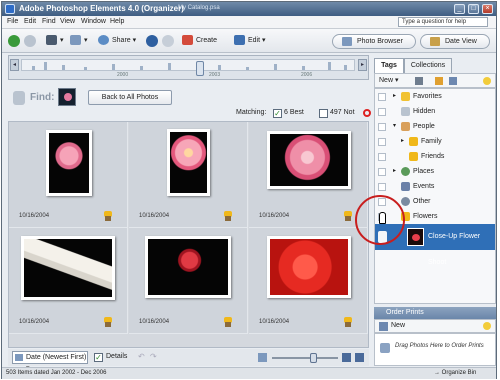  I want to click on large-thumbnails-icon, so click(346, 357).